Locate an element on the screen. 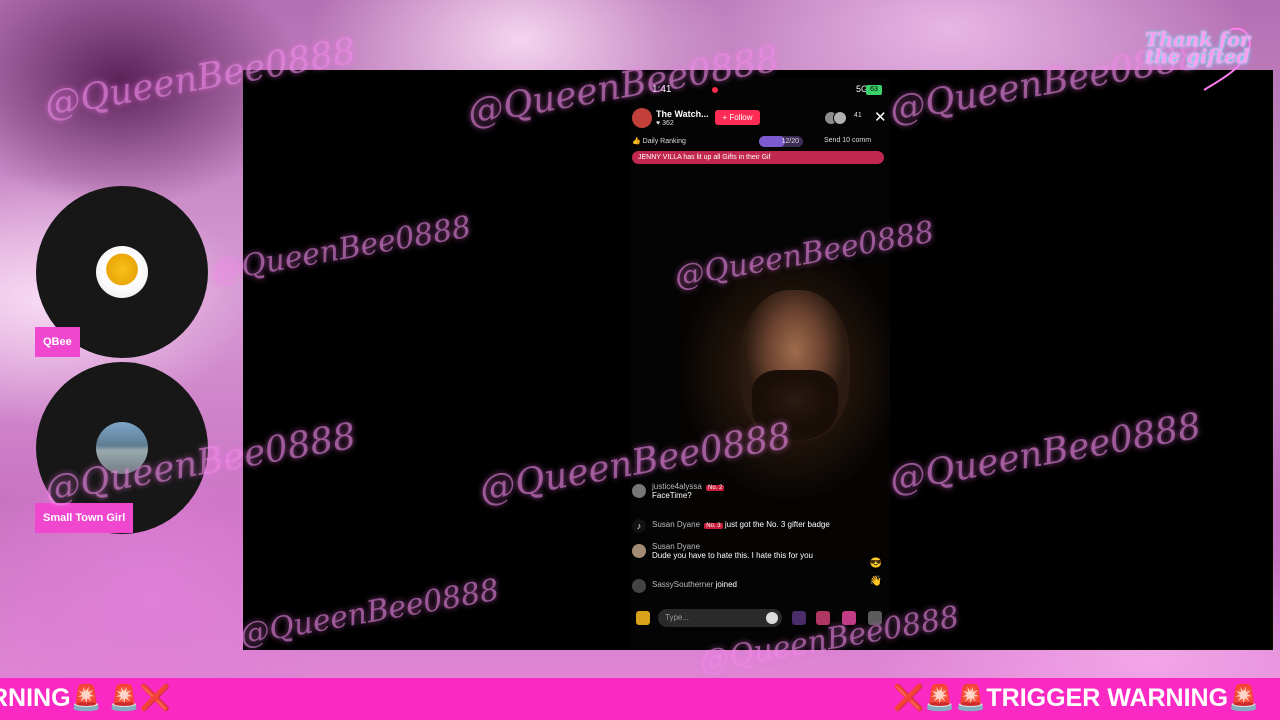  chat-text: joined is located at coordinates (726, 584).